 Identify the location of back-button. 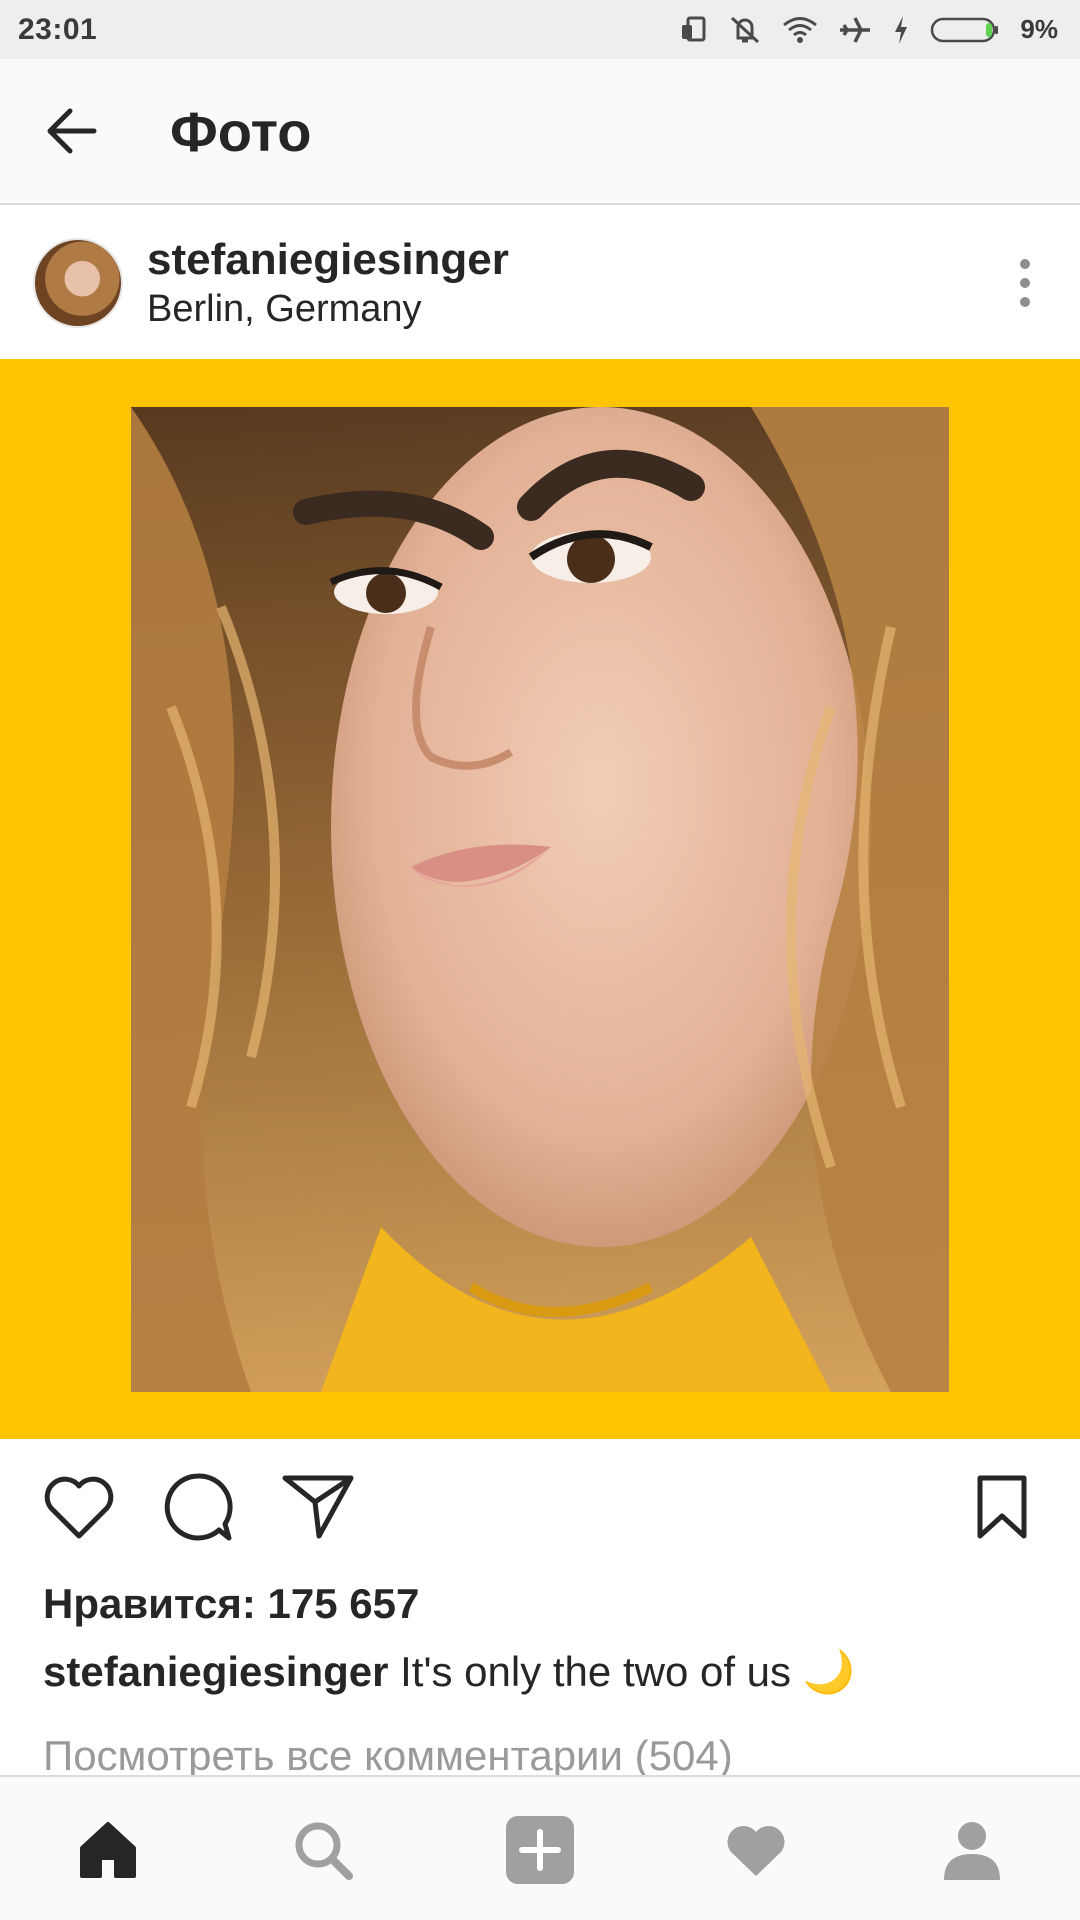
(72, 131).